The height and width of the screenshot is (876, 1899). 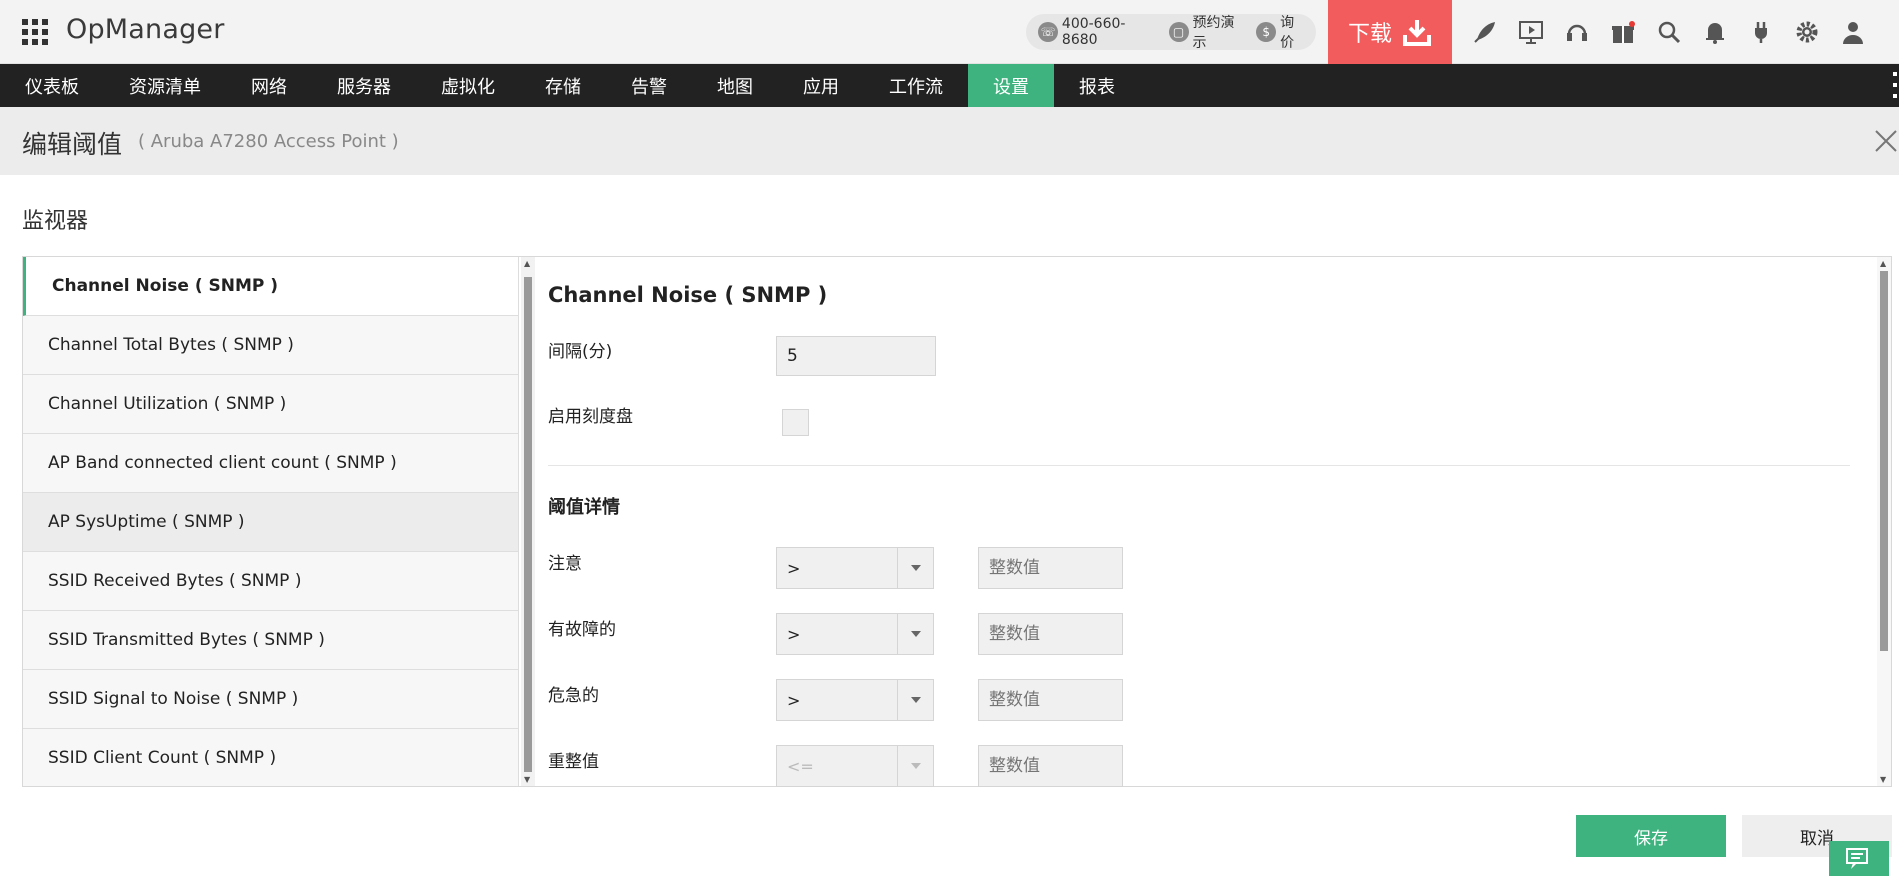 What do you see at coordinates (1050, 766) in the screenshot?
I see `rearm-value-input` at bounding box center [1050, 766].